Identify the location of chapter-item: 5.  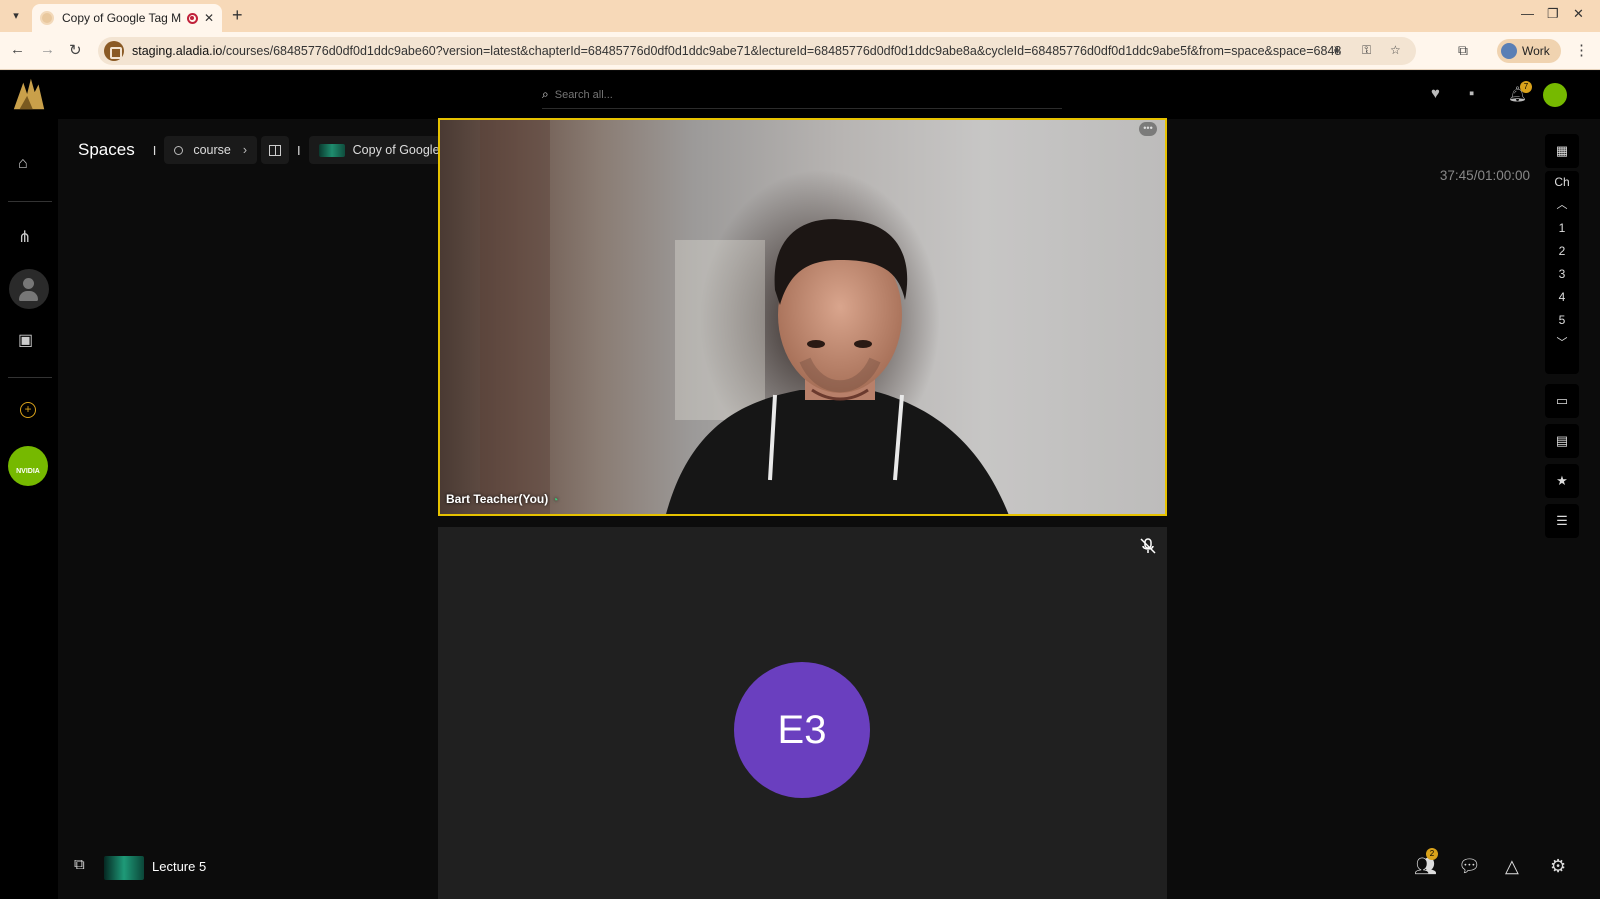
(1562, 320).